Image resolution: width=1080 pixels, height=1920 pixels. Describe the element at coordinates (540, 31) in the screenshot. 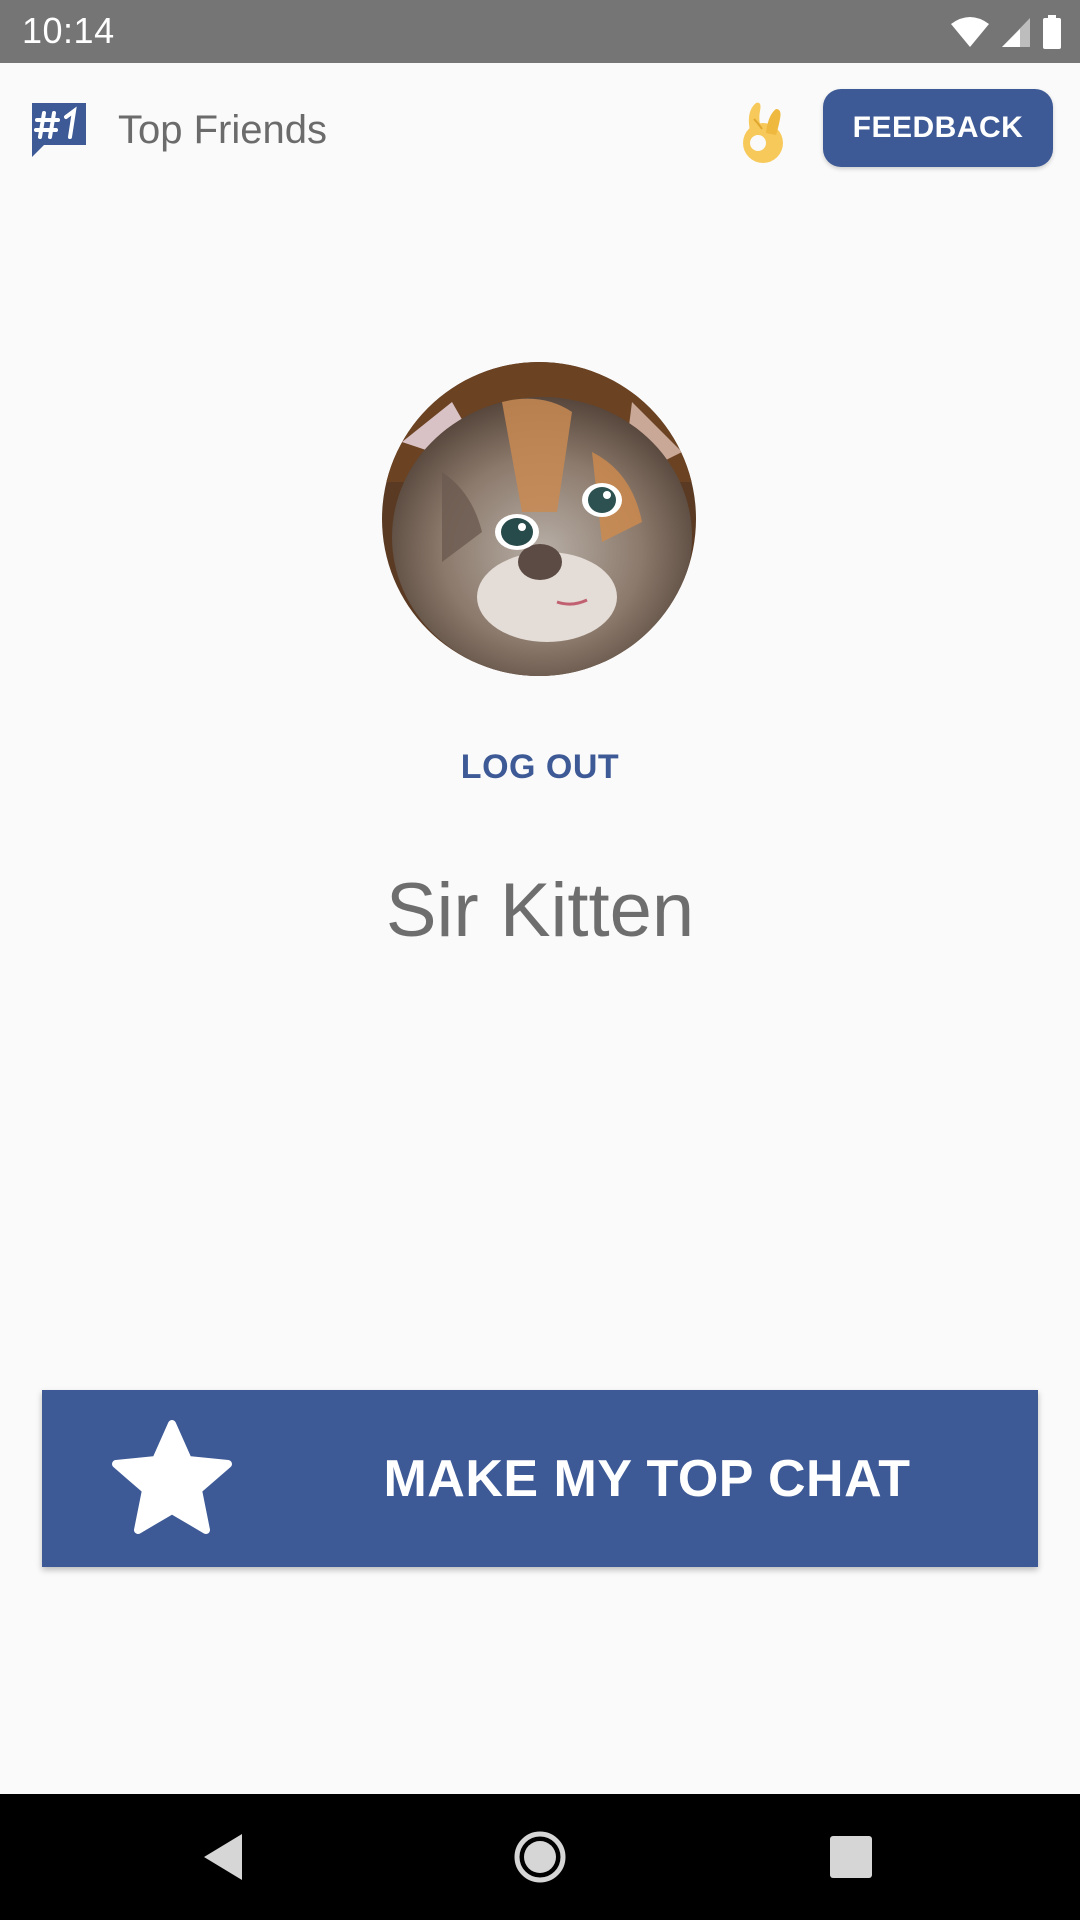

I see `status-bar: 10:14` at that location.